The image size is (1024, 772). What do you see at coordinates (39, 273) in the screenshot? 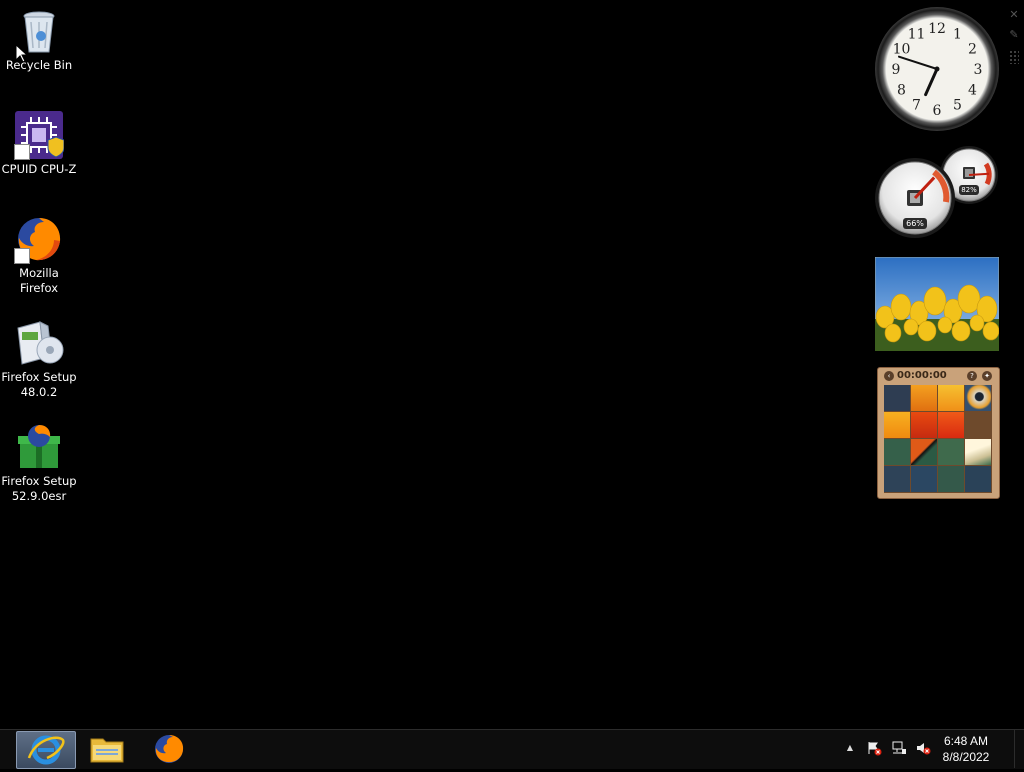
I see `label-line: Mozilla` at bounding box center [39, 273].